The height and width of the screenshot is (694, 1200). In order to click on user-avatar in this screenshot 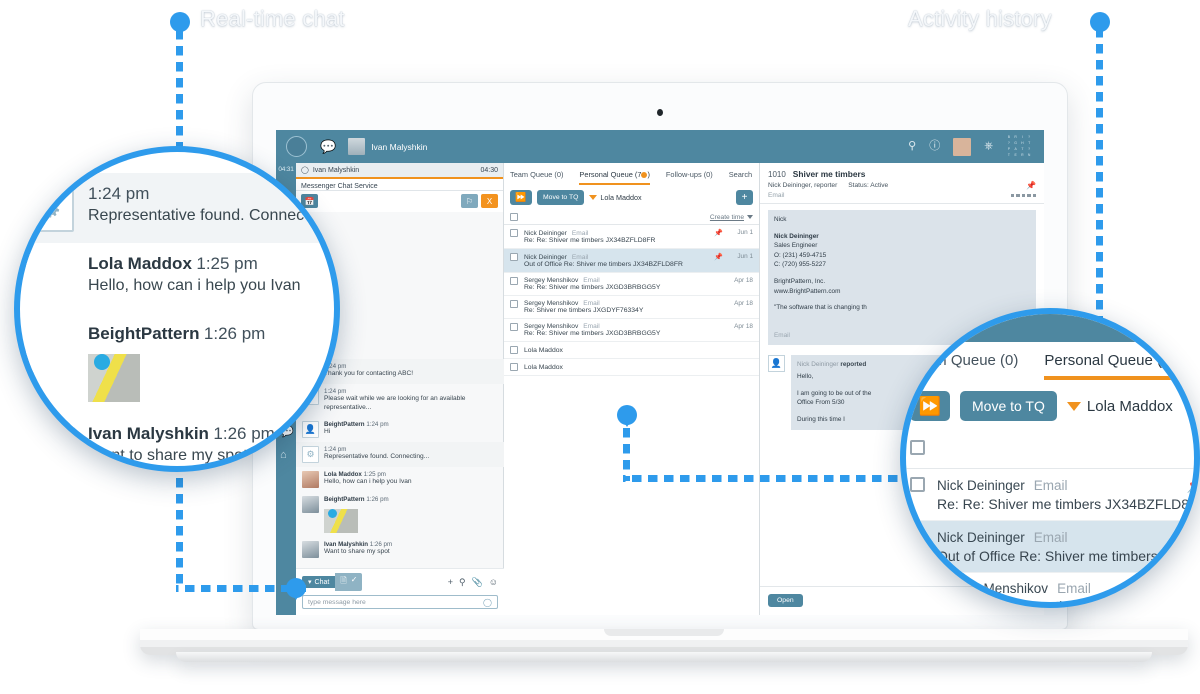, I will do `click(962, 146)`.